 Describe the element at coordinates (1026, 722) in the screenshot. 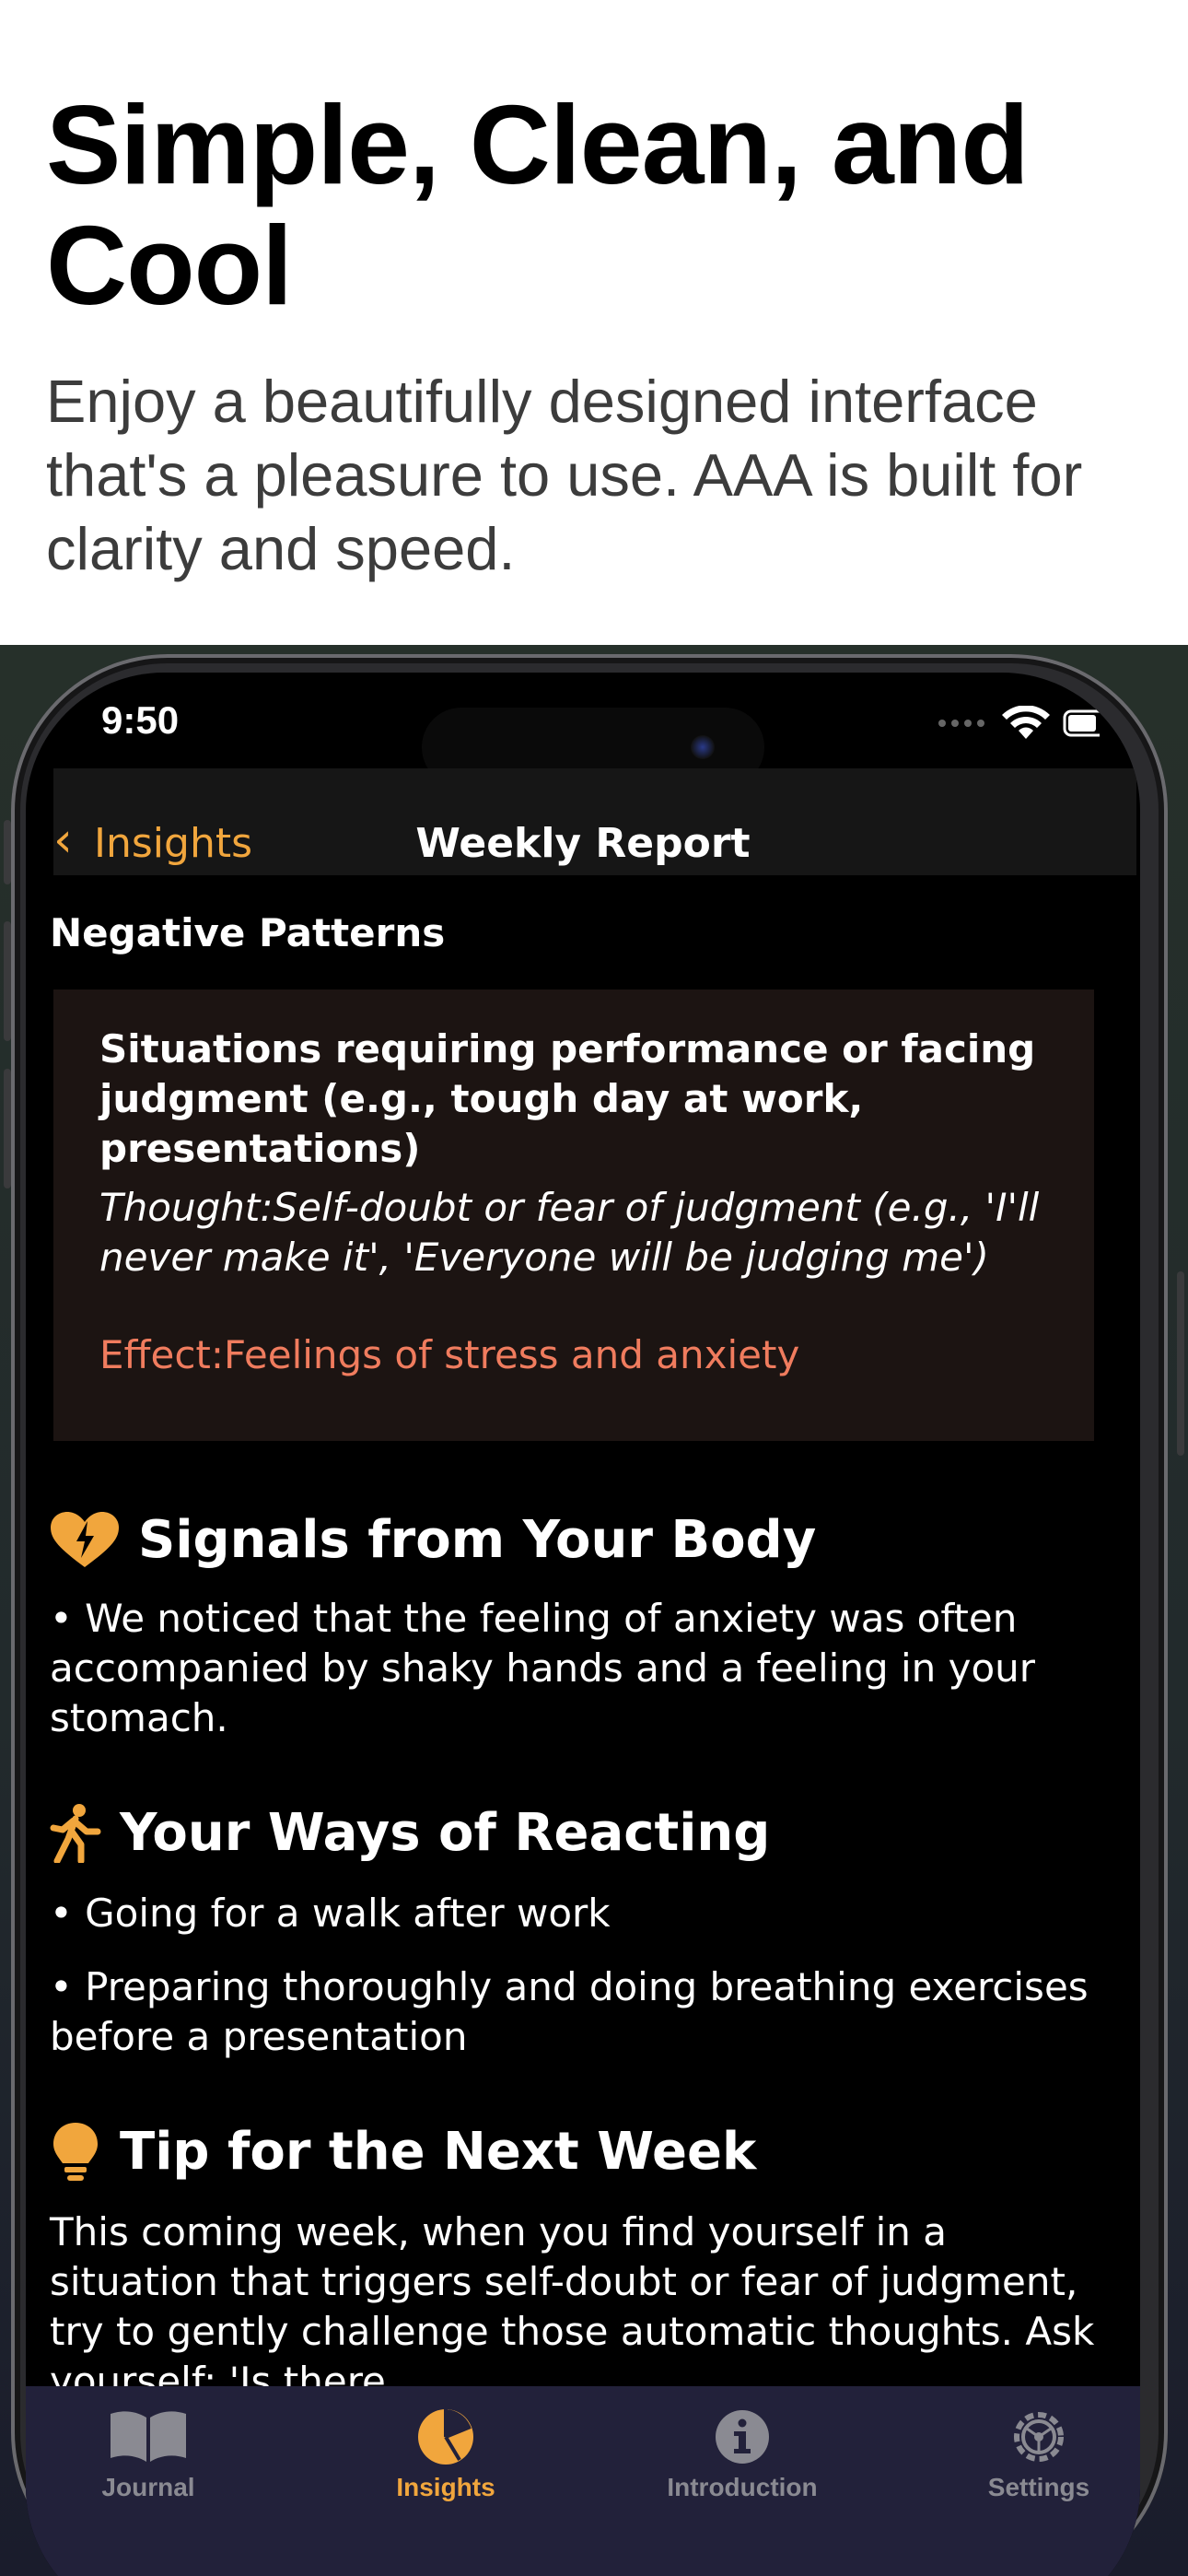

I see `wifi-icon` at that location.